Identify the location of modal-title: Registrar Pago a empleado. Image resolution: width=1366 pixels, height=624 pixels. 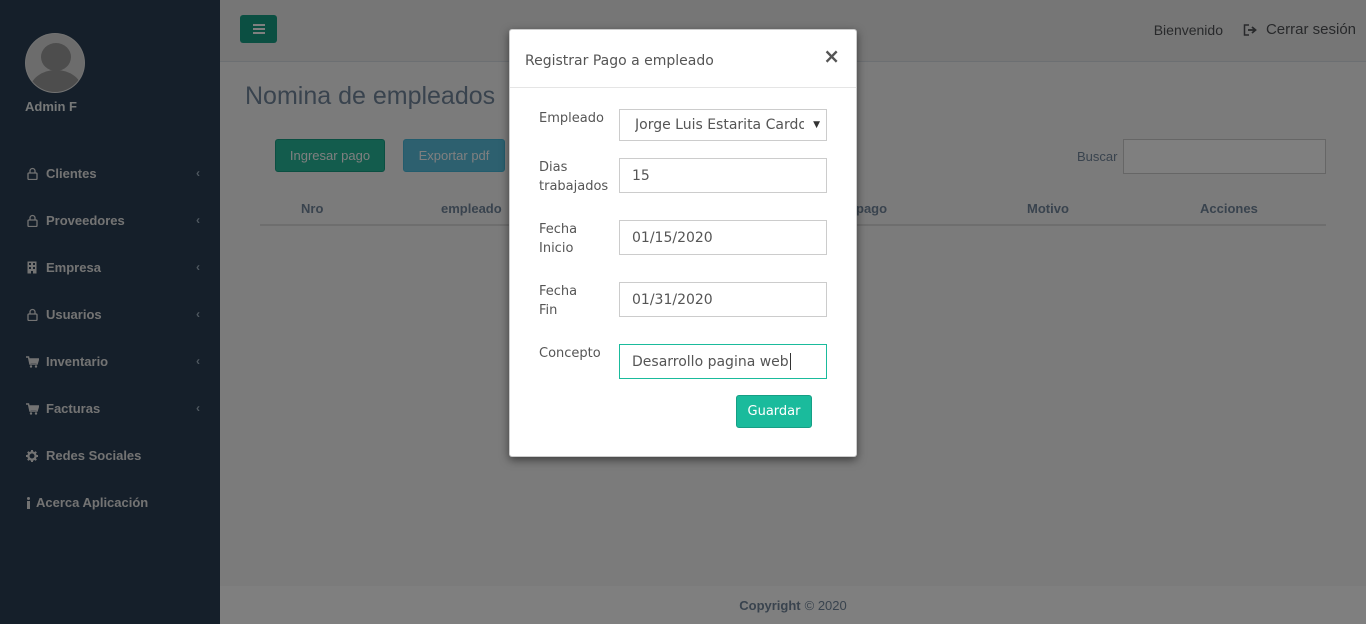
(619, 61).